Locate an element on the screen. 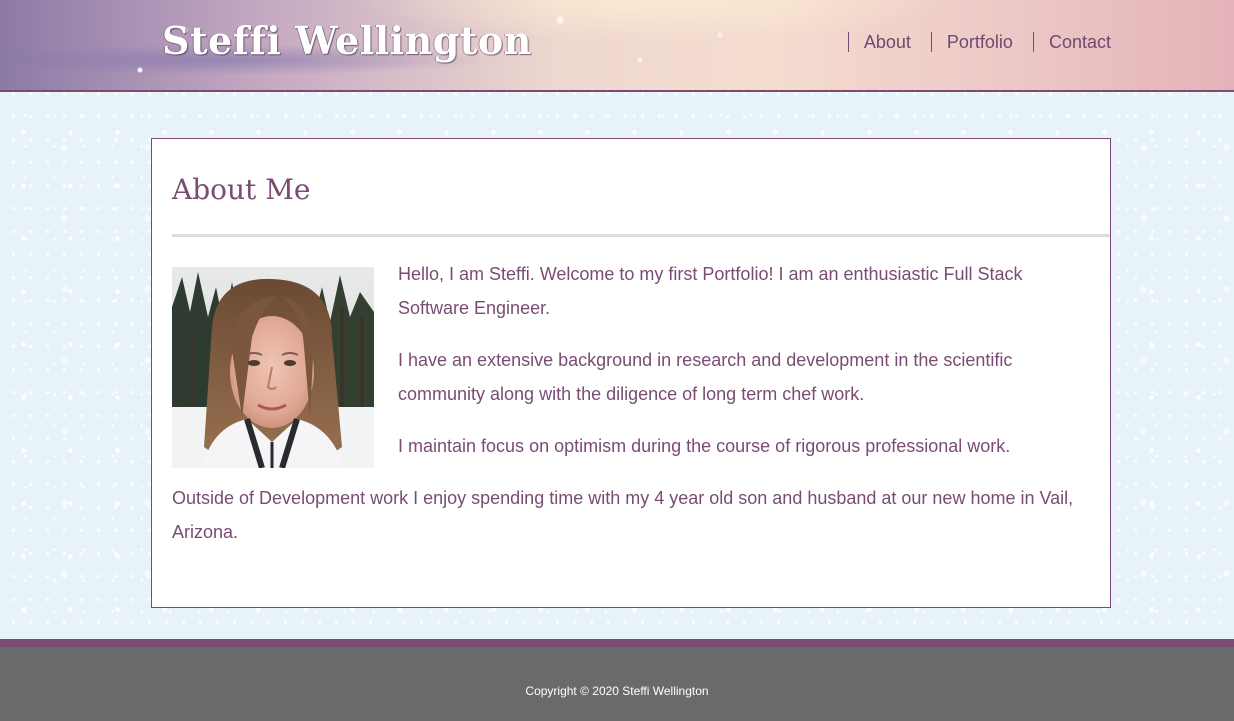  nav-link-portfolio: Portfolio is located at coordinates (971, 42).